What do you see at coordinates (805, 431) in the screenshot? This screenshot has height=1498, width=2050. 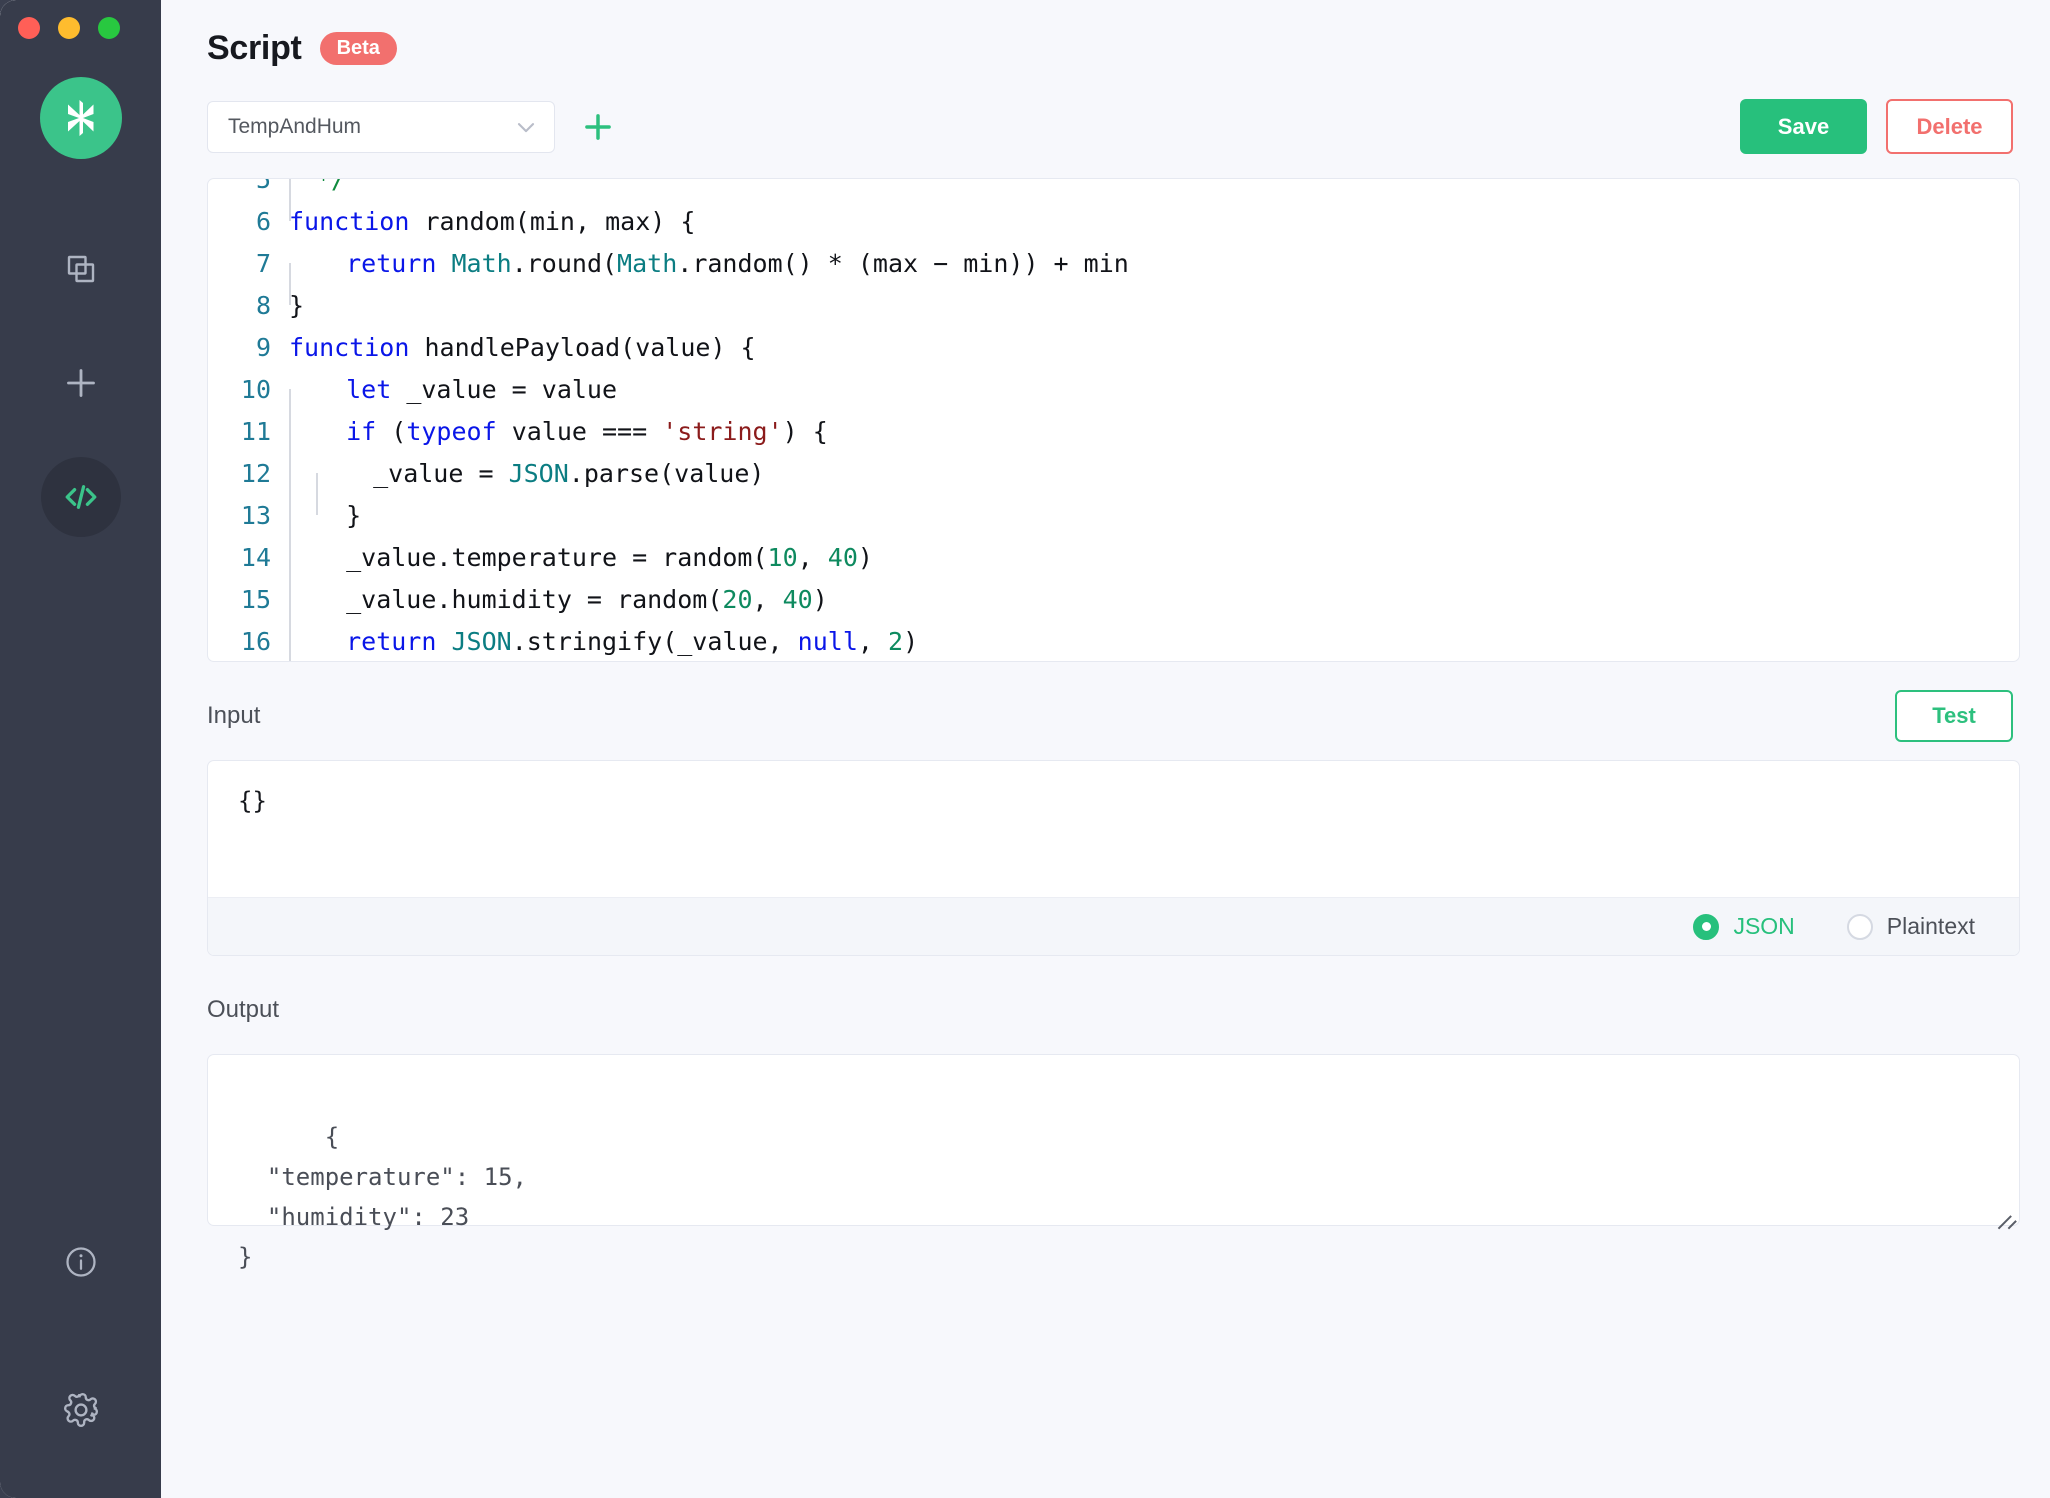 I see `code-token: ) {` at bounding box center [805, 431].